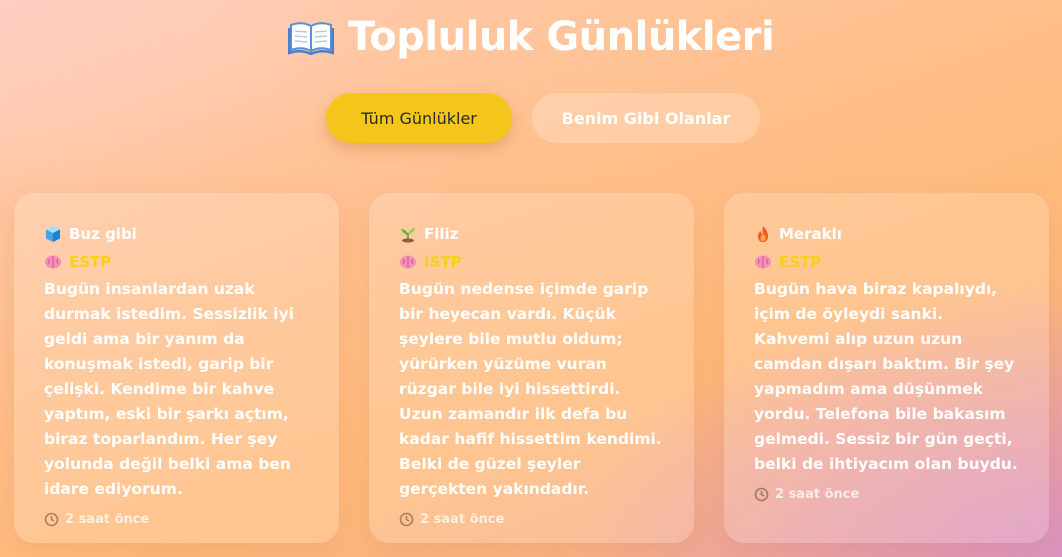 The width and height of the screenshot is (1062, 557). Describe the element at coordinates (408, 234) in the screenshot. I see `seedling-icon` at that location.